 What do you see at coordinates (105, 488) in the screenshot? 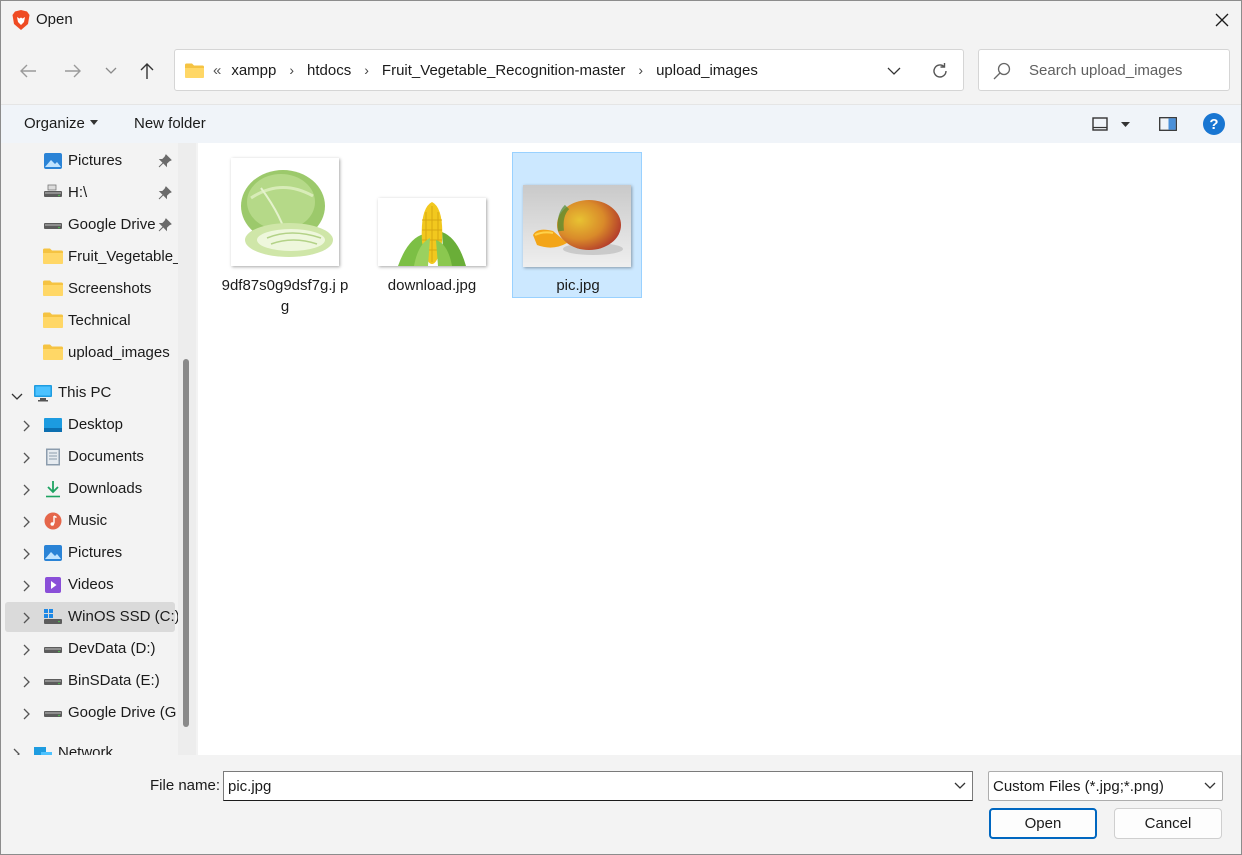
I see `sidebar-item-label: Downloads` at bounding box center [105, 488].